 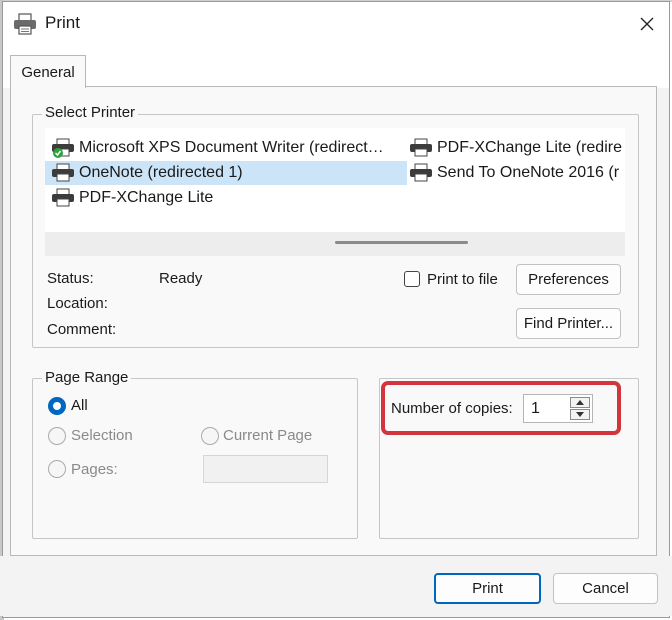 What do you see at coordinates (57, 406) in the screenshot?
I see `all-radio` at bounding box center [57, 406].